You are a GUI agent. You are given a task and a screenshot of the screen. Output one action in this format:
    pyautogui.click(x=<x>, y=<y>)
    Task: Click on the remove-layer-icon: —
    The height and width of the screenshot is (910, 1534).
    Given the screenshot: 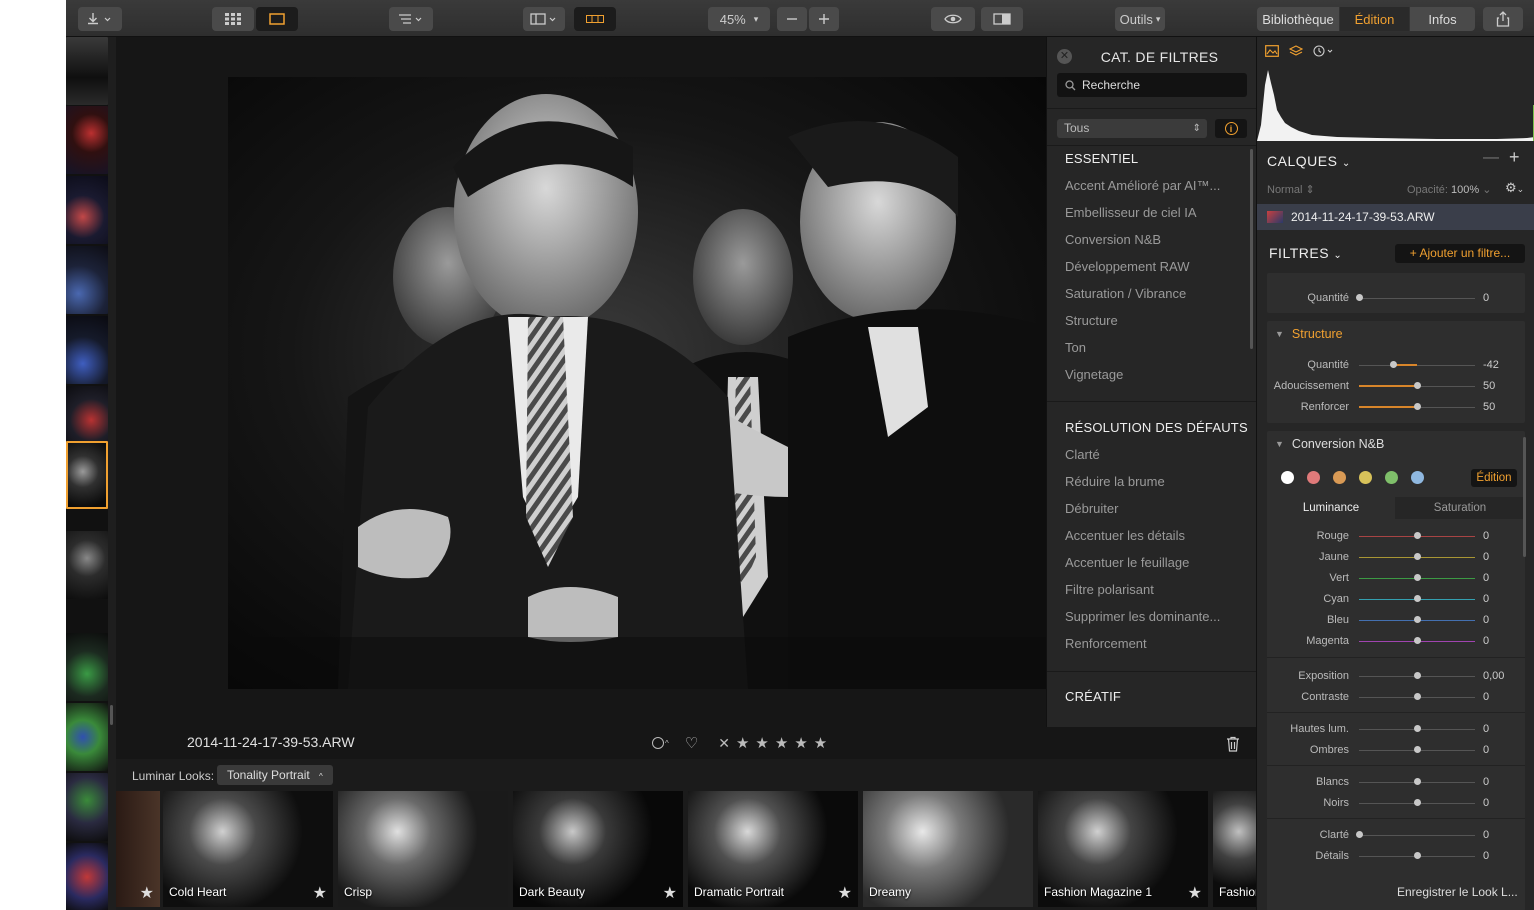 What is the action you would take?
    pyautogui.click(x=1491, y=158)
    